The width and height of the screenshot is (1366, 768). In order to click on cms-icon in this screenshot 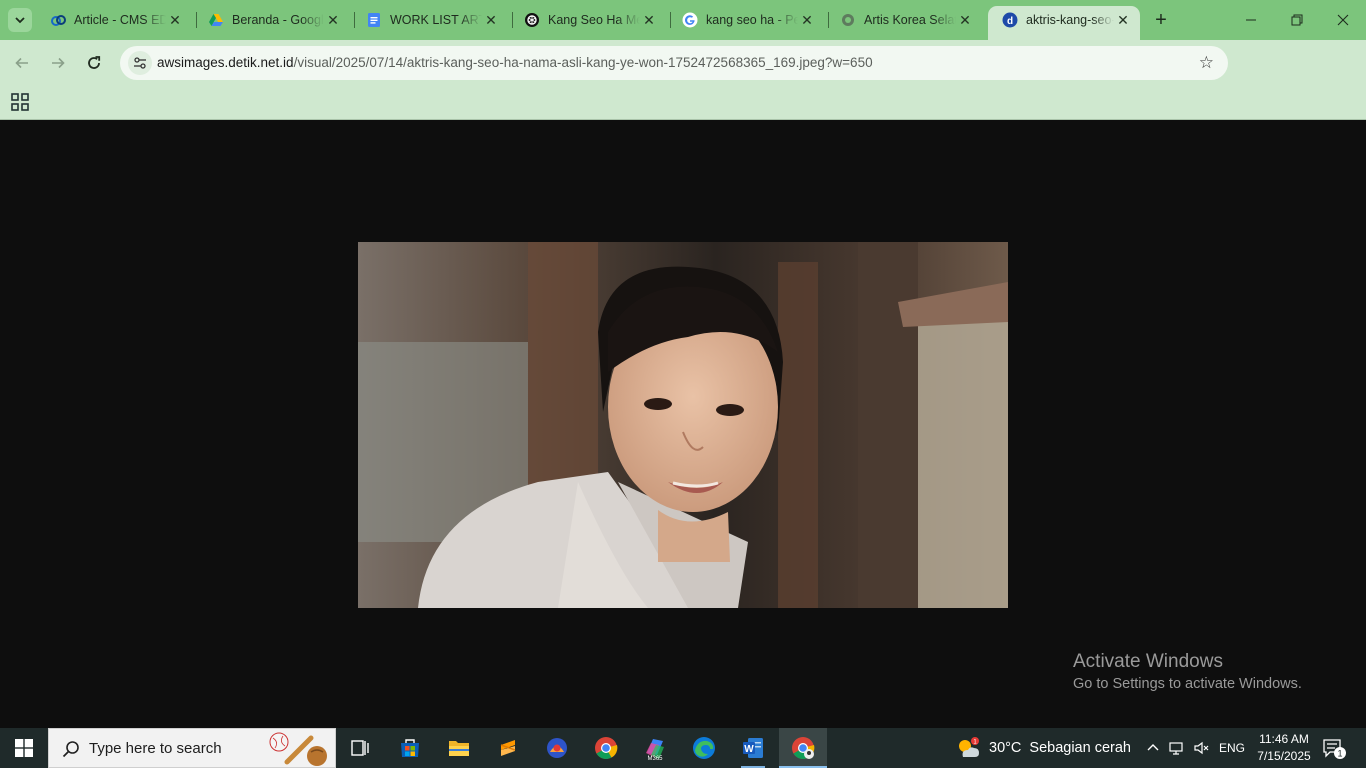, I will do `click(58, 20)`.